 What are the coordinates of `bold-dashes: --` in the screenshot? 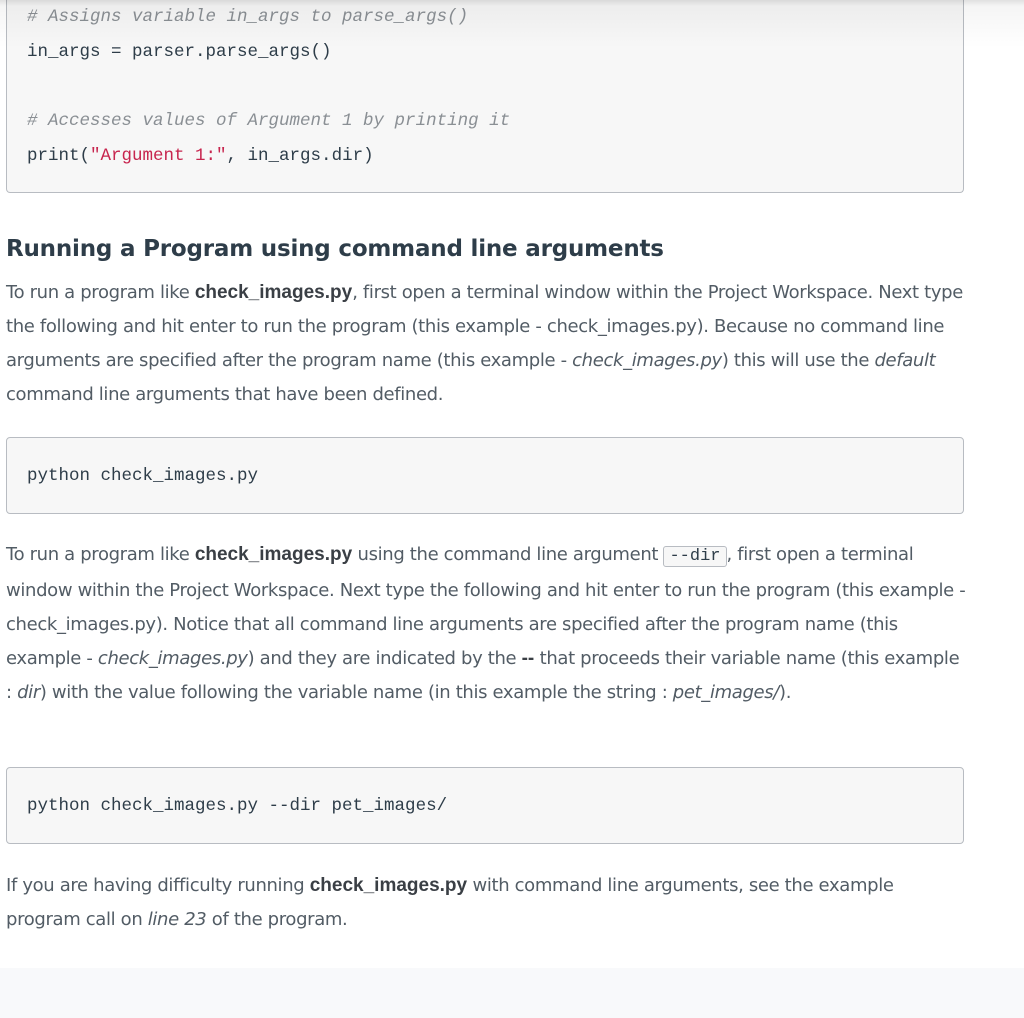 It's located at (528, 658).